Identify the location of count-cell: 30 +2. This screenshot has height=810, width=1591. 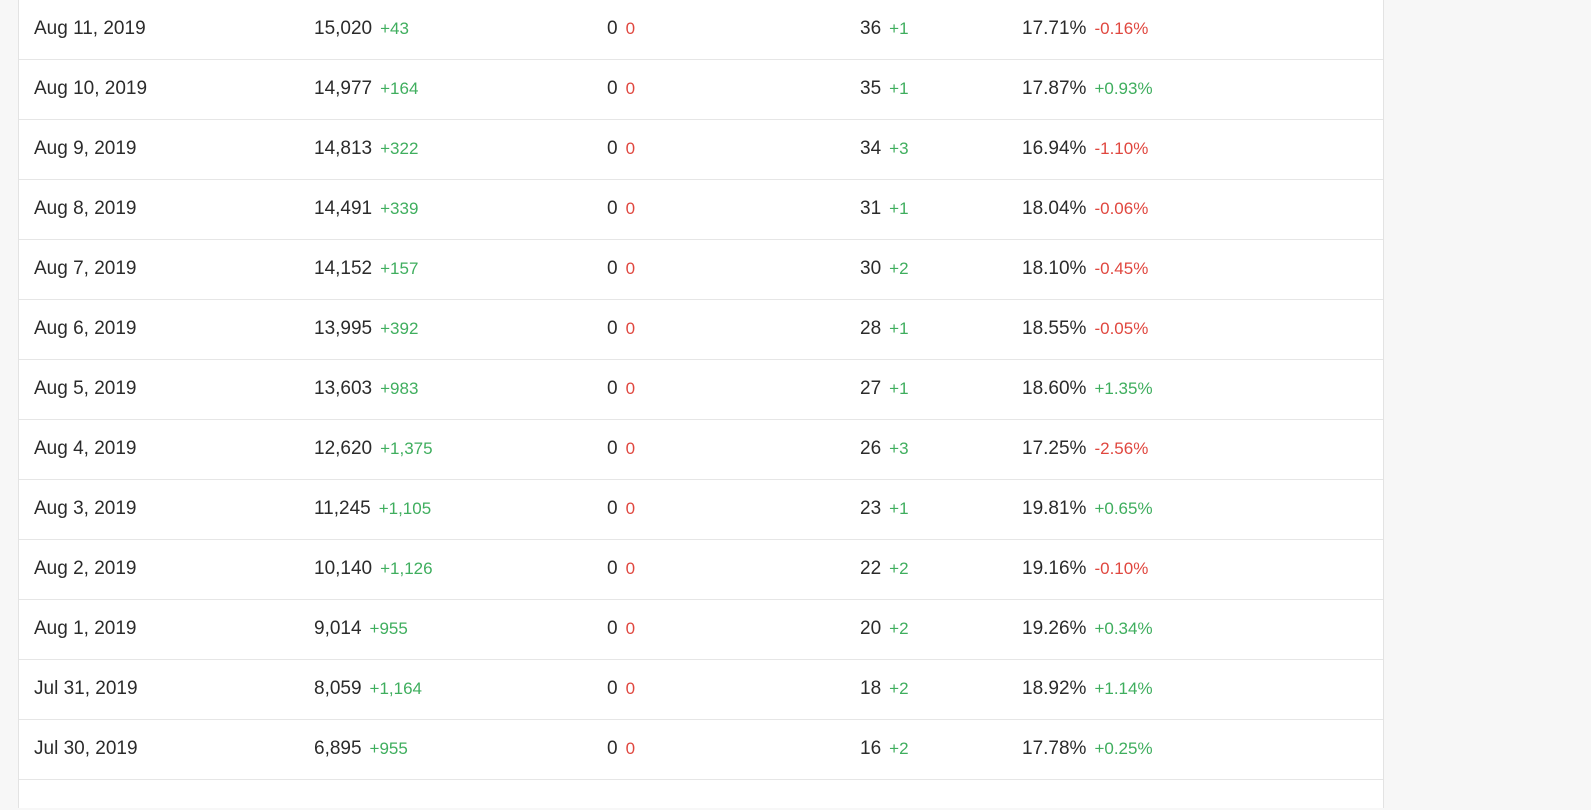
(884, 269).